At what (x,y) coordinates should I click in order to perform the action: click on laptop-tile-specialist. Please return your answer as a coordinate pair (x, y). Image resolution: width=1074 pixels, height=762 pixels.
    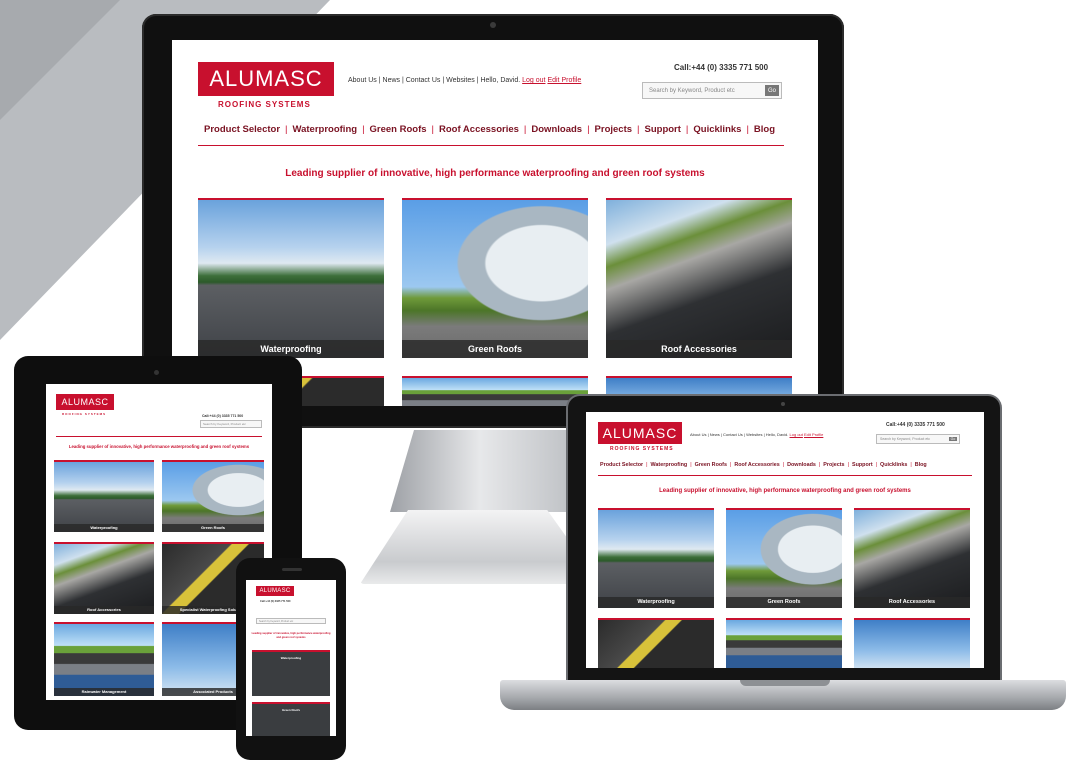
    Looking at the image, I should click on (656, 643).